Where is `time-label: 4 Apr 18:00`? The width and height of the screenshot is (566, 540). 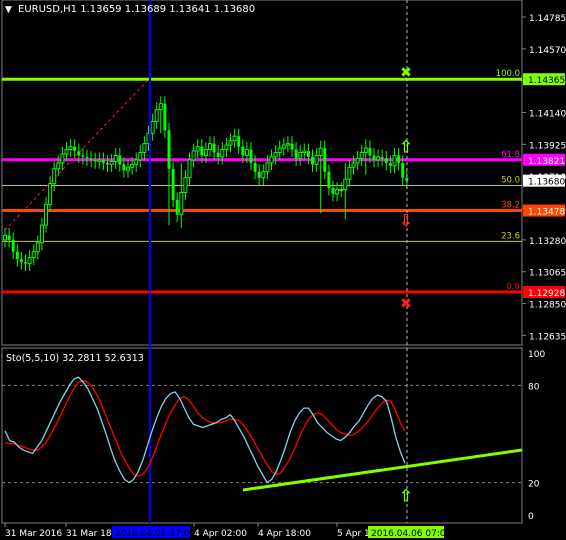 time-label: 4 Apr 18:00 is located at coordinates (284, 534).